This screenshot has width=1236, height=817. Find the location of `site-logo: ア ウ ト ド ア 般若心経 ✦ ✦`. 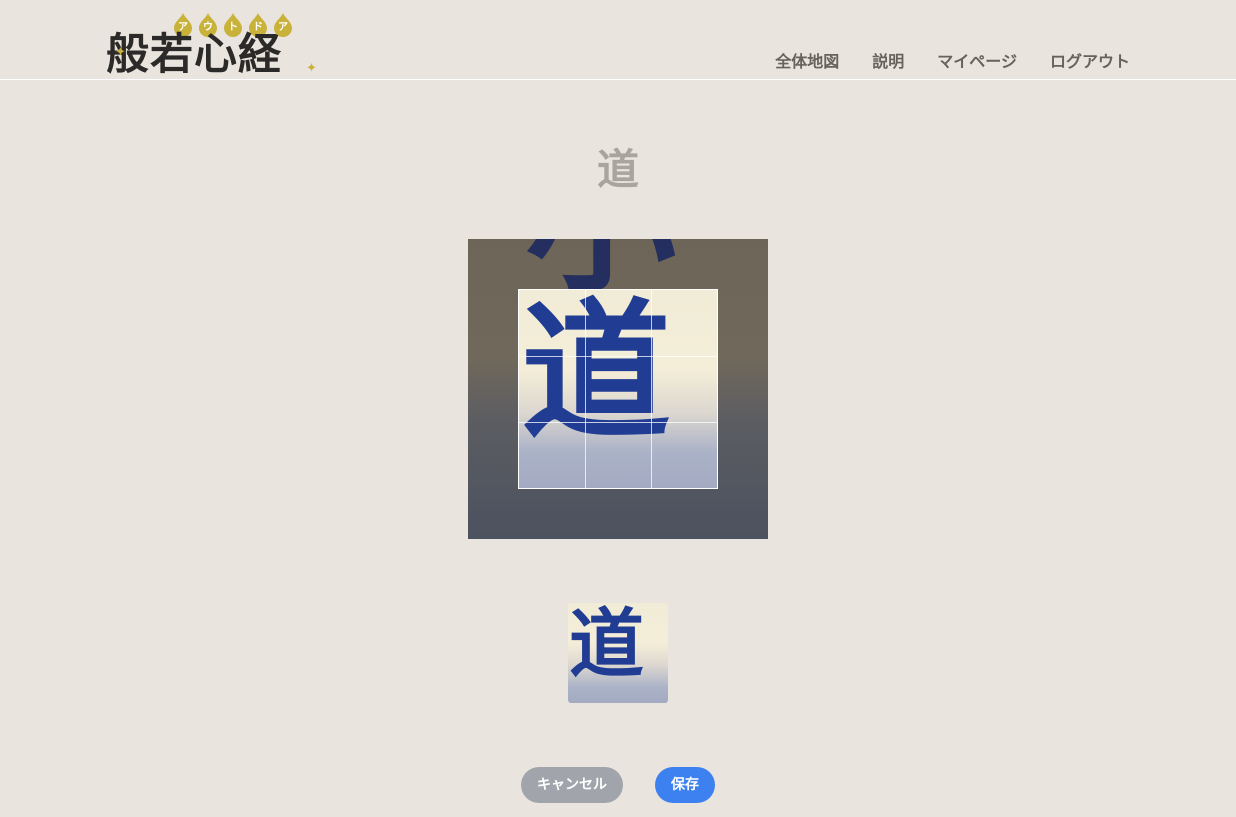

site-logo: ア ウ ト ド ア 般若心経 ✦ ✦ is located at coordinates (227, 45).